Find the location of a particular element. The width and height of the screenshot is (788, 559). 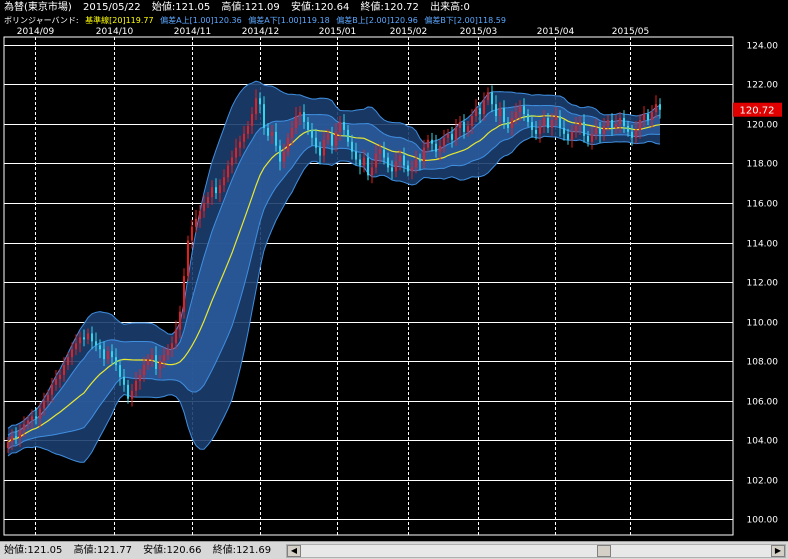

x-tick-label: 2015/02 is located at coordinates (408, 32).